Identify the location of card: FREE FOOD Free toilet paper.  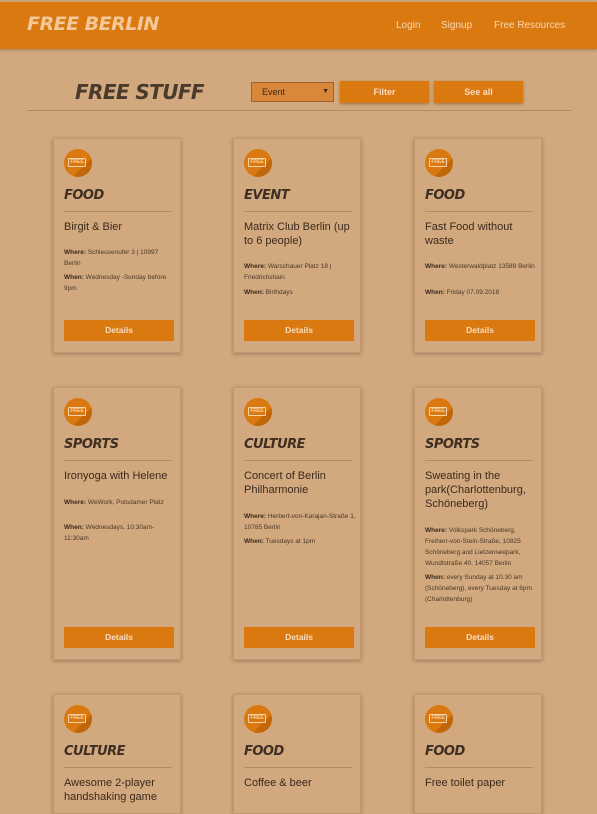
(478, 754).